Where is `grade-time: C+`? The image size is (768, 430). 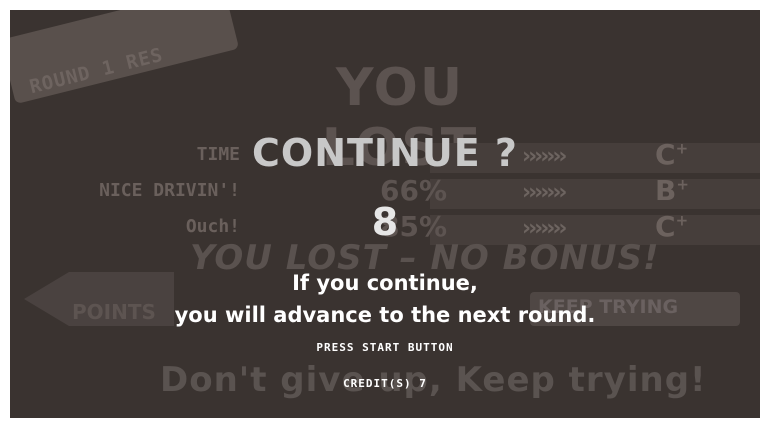 grade-time: C+ is located at coordinates (671, 154).